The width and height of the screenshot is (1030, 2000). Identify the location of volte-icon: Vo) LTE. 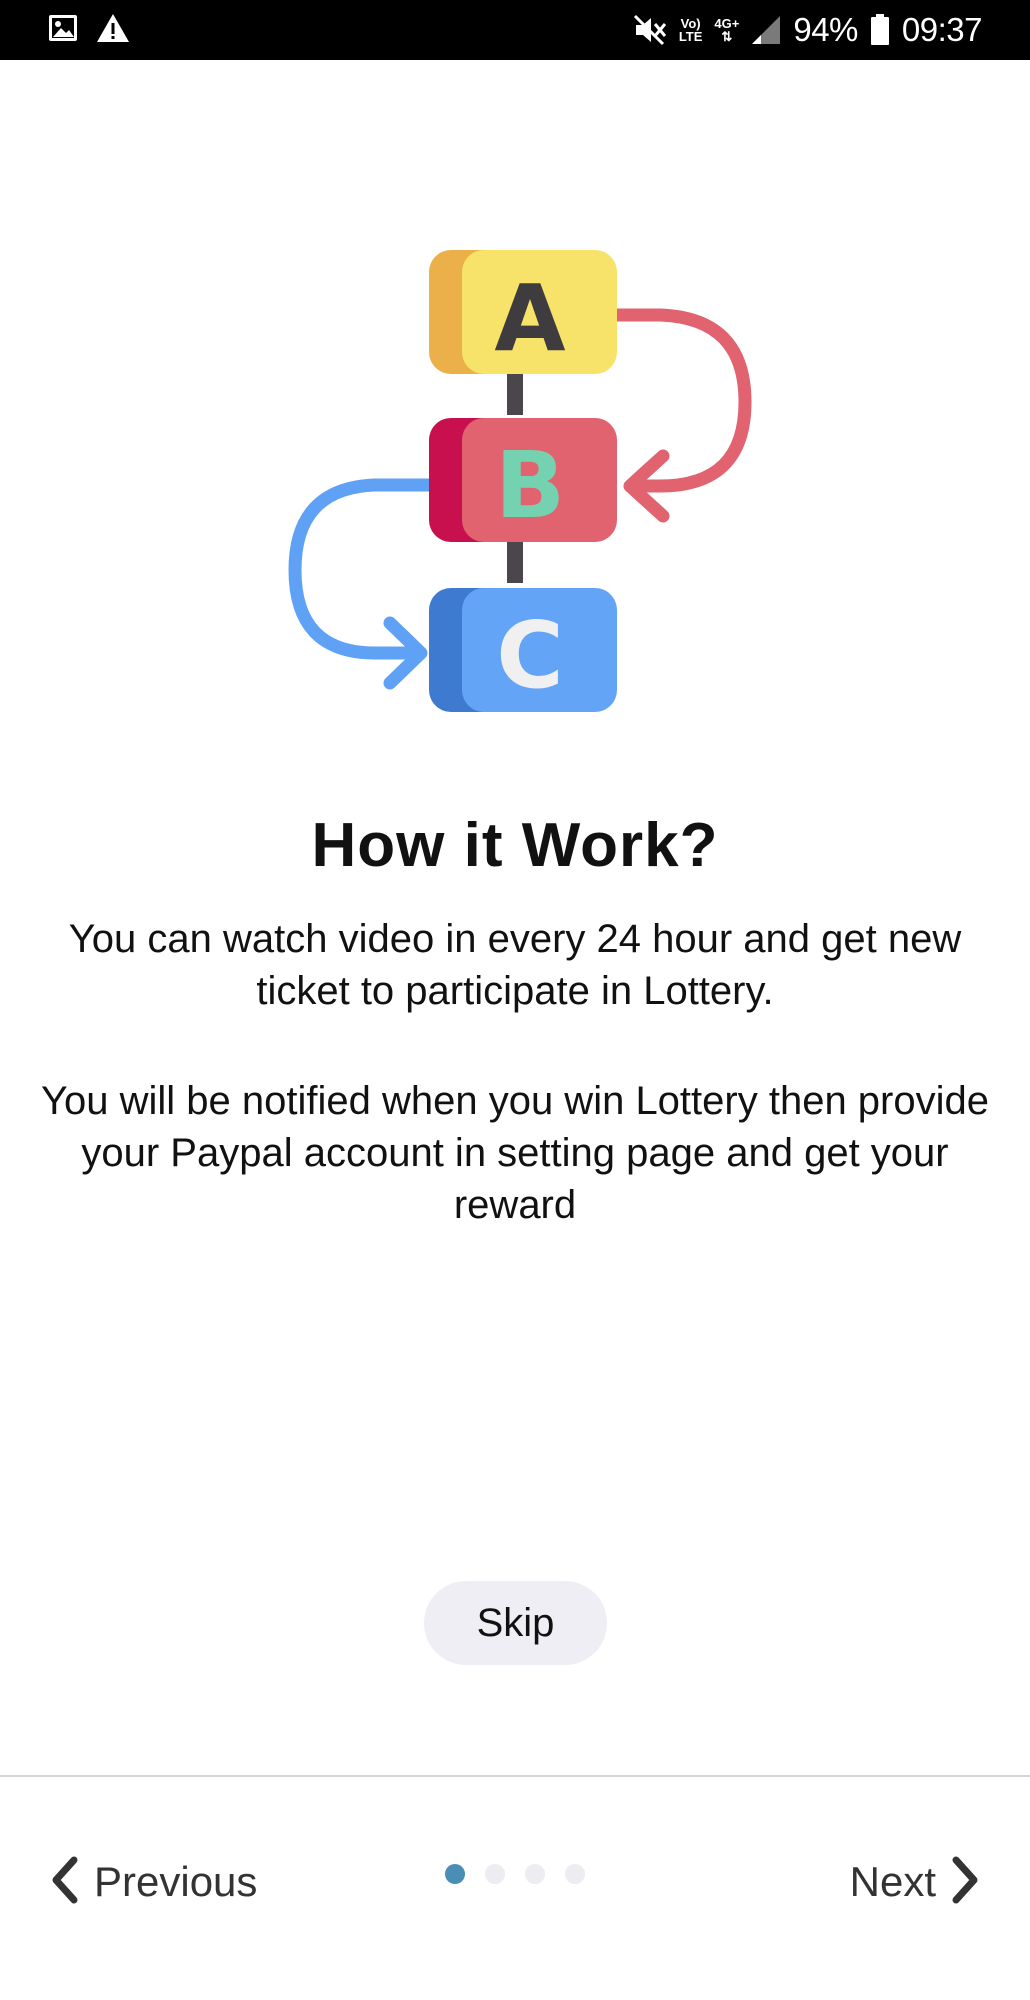
(691, 30).